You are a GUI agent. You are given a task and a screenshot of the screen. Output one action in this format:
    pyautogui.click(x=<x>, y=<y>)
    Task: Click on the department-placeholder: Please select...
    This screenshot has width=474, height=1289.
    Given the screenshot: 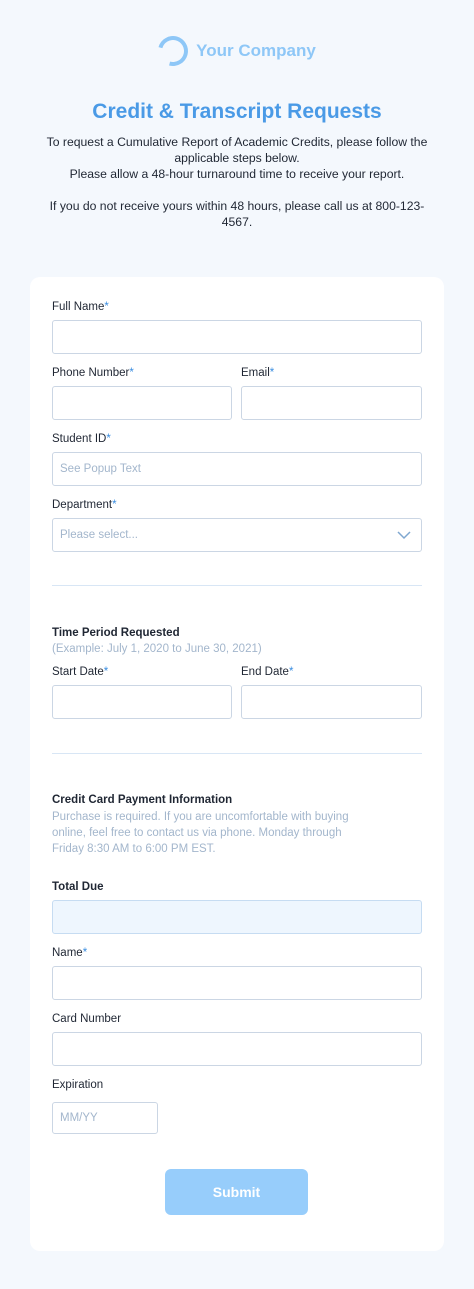 What is the action you would take?
    pyautogui.click(x=99, y=535)
    